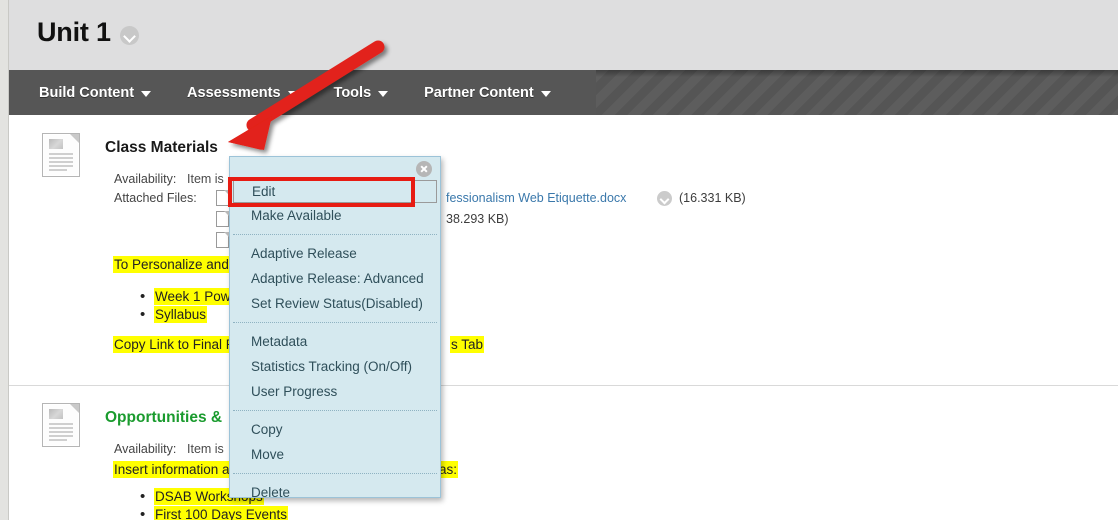 This screenshot has height=520, width=1118. What do you see at coordinates (181, 314) in the screenshot?
I see `list-item-label: Syllabus` at bounding box center [181, 314].